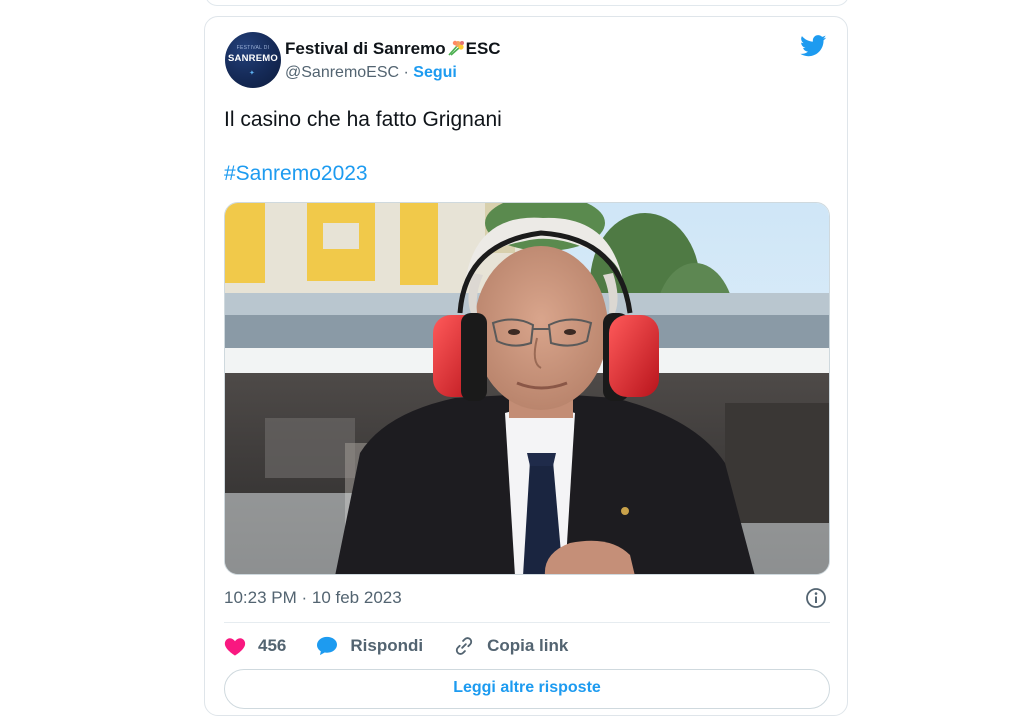 Image resolution: width=1024 pixels, height=716 pixels. I want to click on divider, so click(527, 622).